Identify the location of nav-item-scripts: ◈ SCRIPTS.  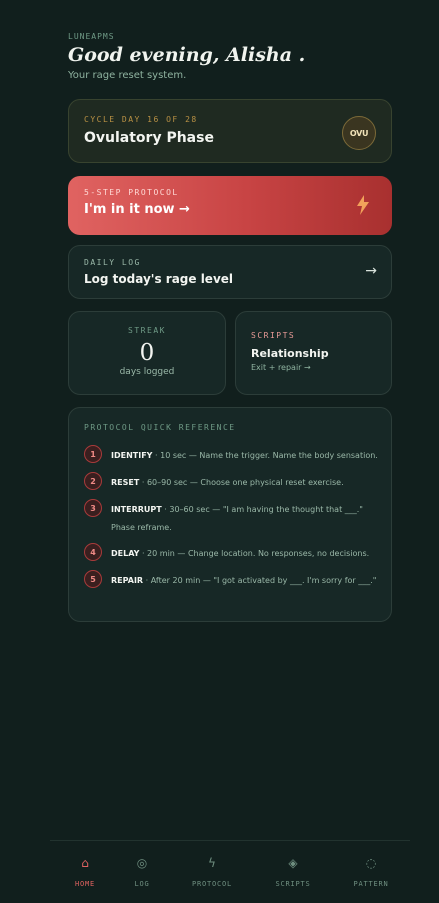
(293, 872).